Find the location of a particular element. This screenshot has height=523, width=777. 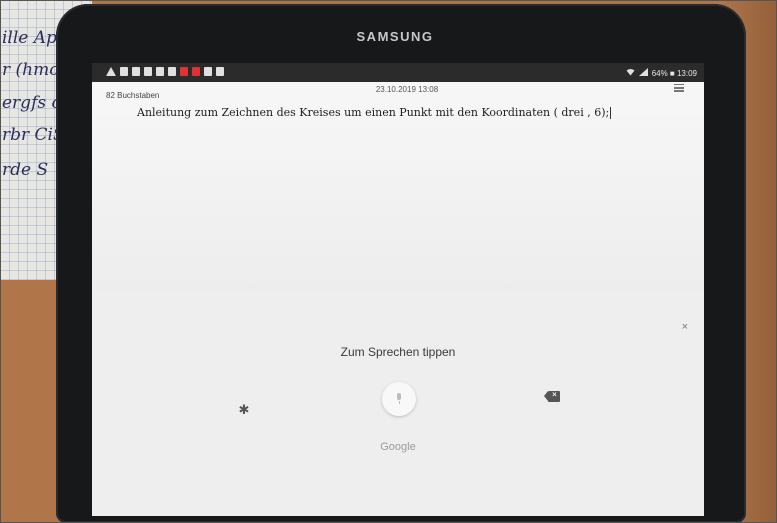

note-datetime: 23.10.2019 13:08 is located at coordinates (407, 89).